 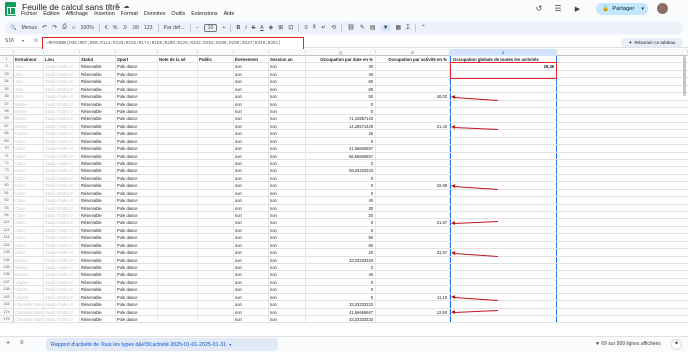 What do you see at coordinates (341, 133) in the screenshot?
I see `cell: 25` at bounding box center [341, 133].